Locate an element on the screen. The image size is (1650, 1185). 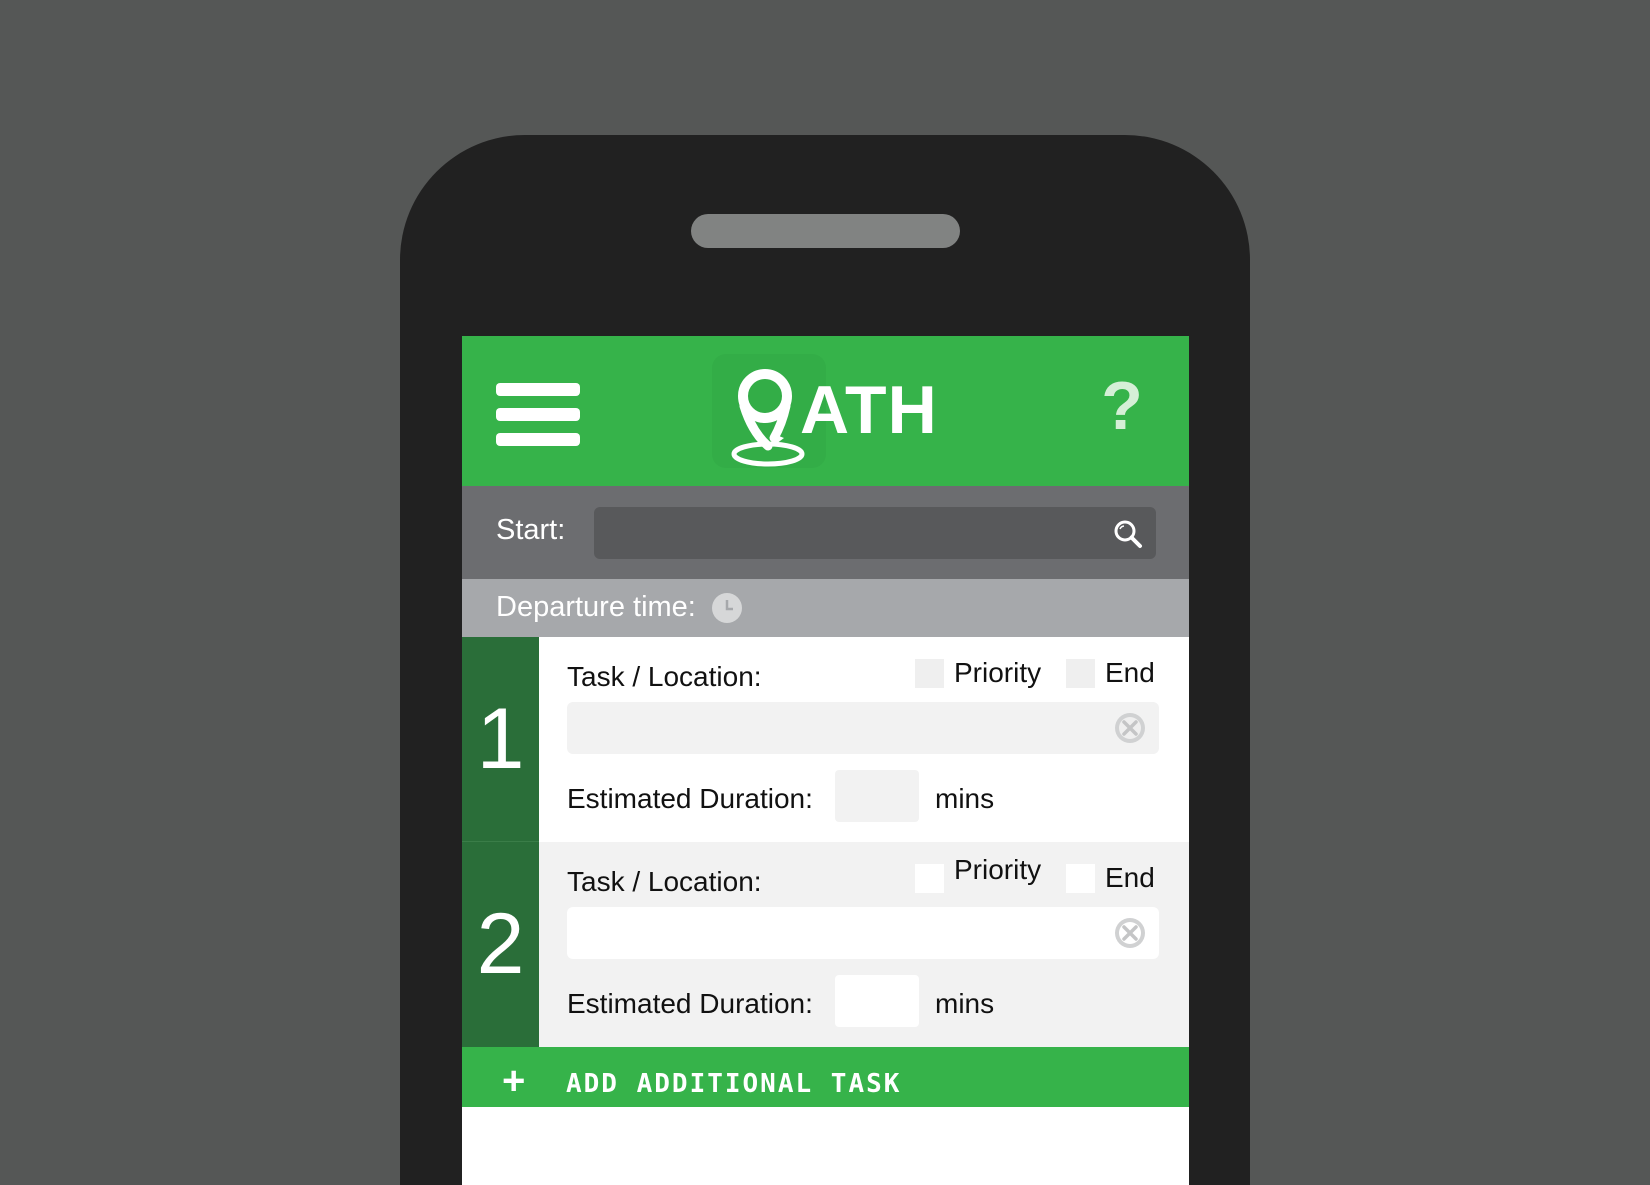
start-row: Start: is located at coordinates (825, 532).